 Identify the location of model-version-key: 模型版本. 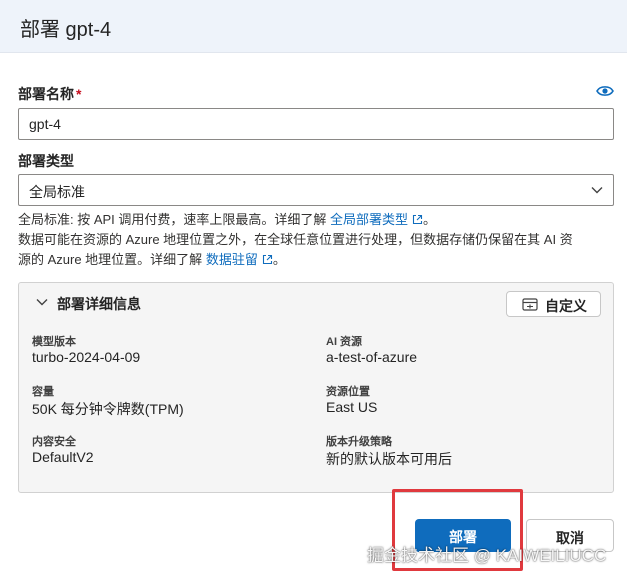
(54, 342).